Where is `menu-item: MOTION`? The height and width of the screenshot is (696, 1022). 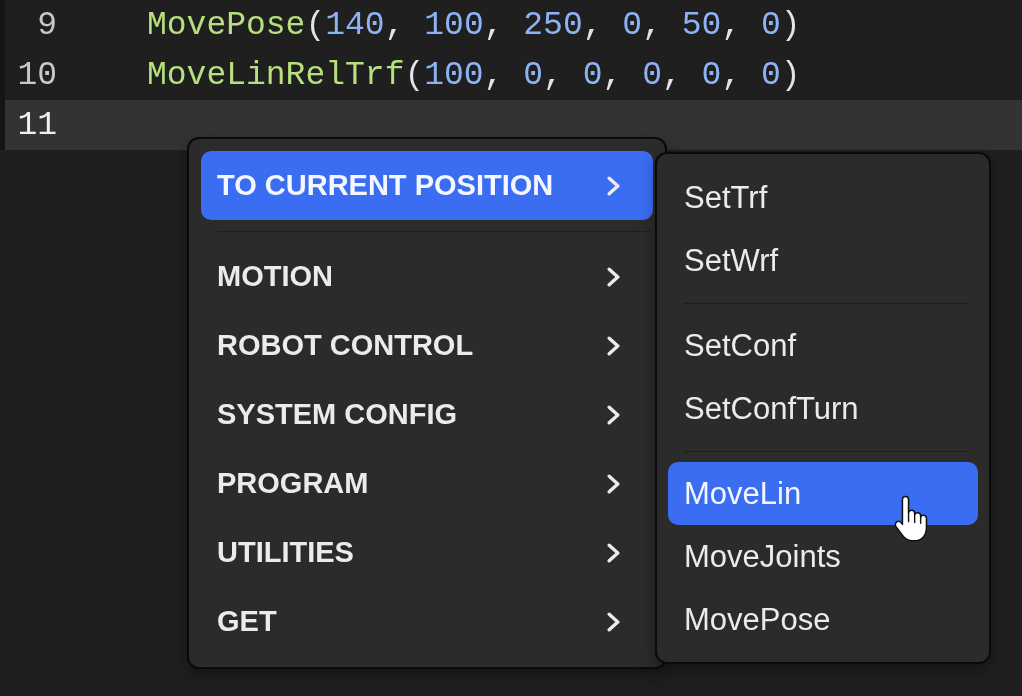
menu-item: MOTION is located at coordinates (427, 276).